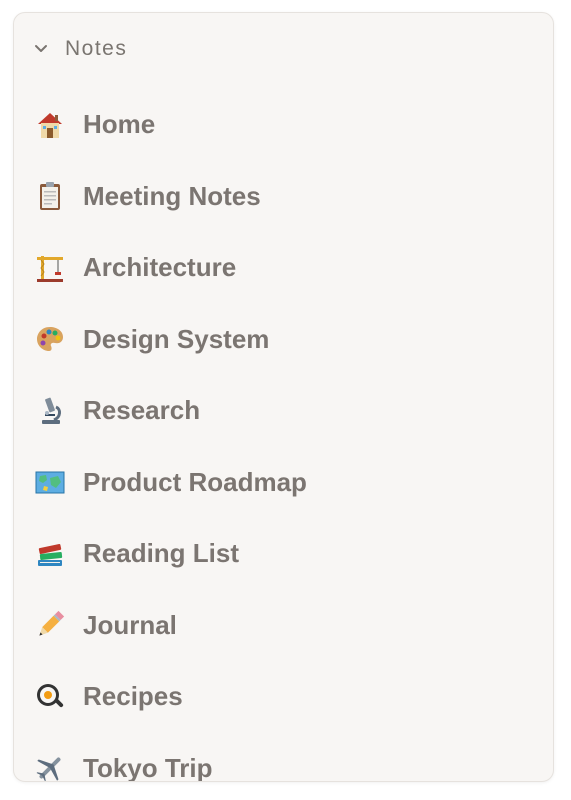  I want to click on sidebar-item-label: Meeting Notes, so click(172, 195).